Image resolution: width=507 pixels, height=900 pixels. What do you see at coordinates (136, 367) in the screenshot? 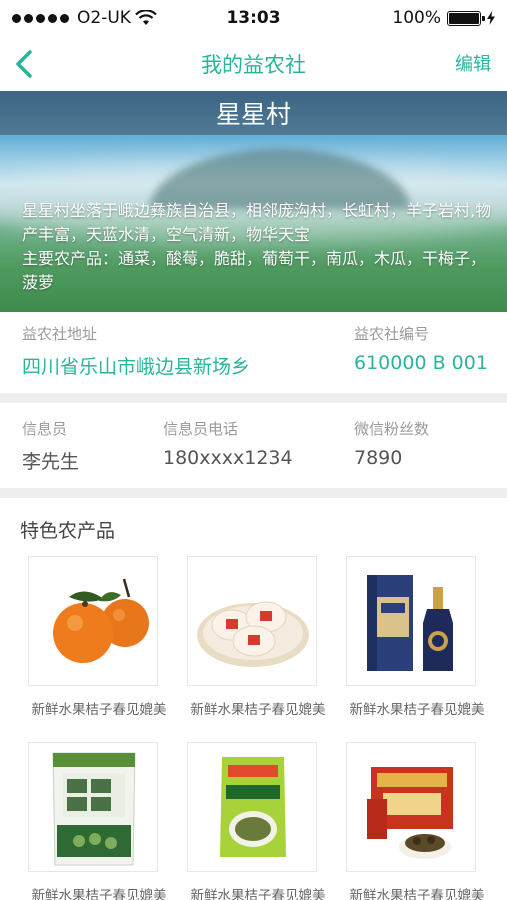
I see `address-value: 四川省乐山市峨边县新场乡` at bounding box center [136, 367].